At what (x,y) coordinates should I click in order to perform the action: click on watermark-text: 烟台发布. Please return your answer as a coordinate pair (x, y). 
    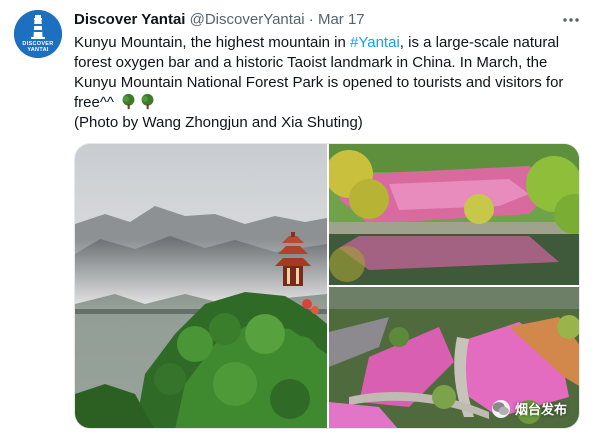
    Looking at the image, I should click on (540, 409).